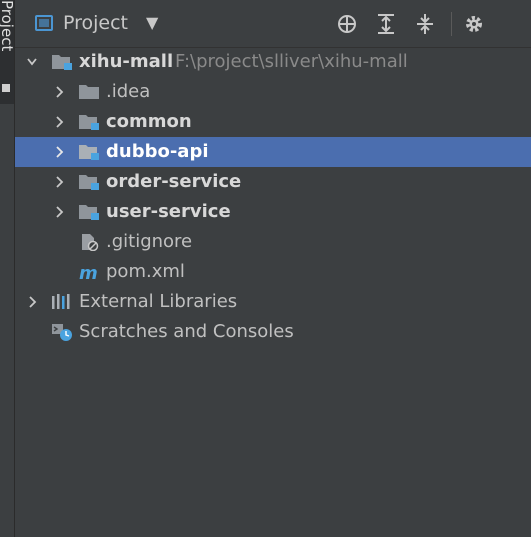  What do you see at coordinates (44, 23) in the screenshot?
I see `project-view-icon` at bounding box center [44, 23].